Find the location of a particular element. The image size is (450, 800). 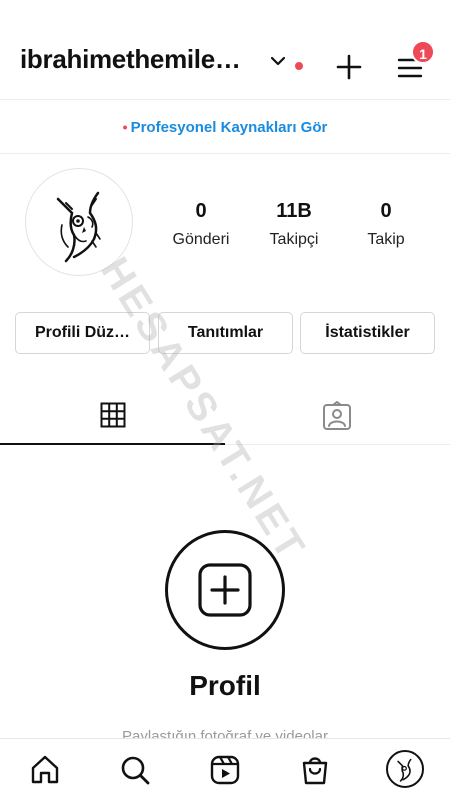

top-header: ibrahimethemile… 1 is located at coordinates (225, 50).